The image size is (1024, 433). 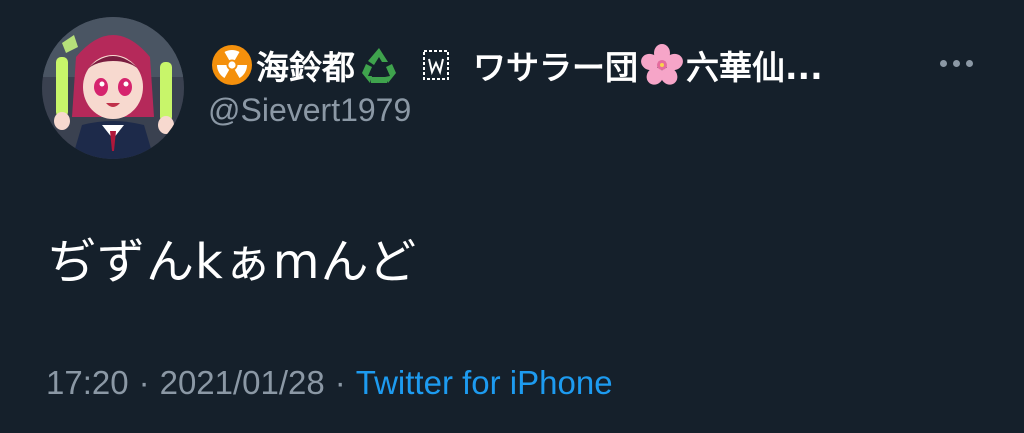 I want to click on display-name-part-1: 海鈴都, so click(x=305, y=67).